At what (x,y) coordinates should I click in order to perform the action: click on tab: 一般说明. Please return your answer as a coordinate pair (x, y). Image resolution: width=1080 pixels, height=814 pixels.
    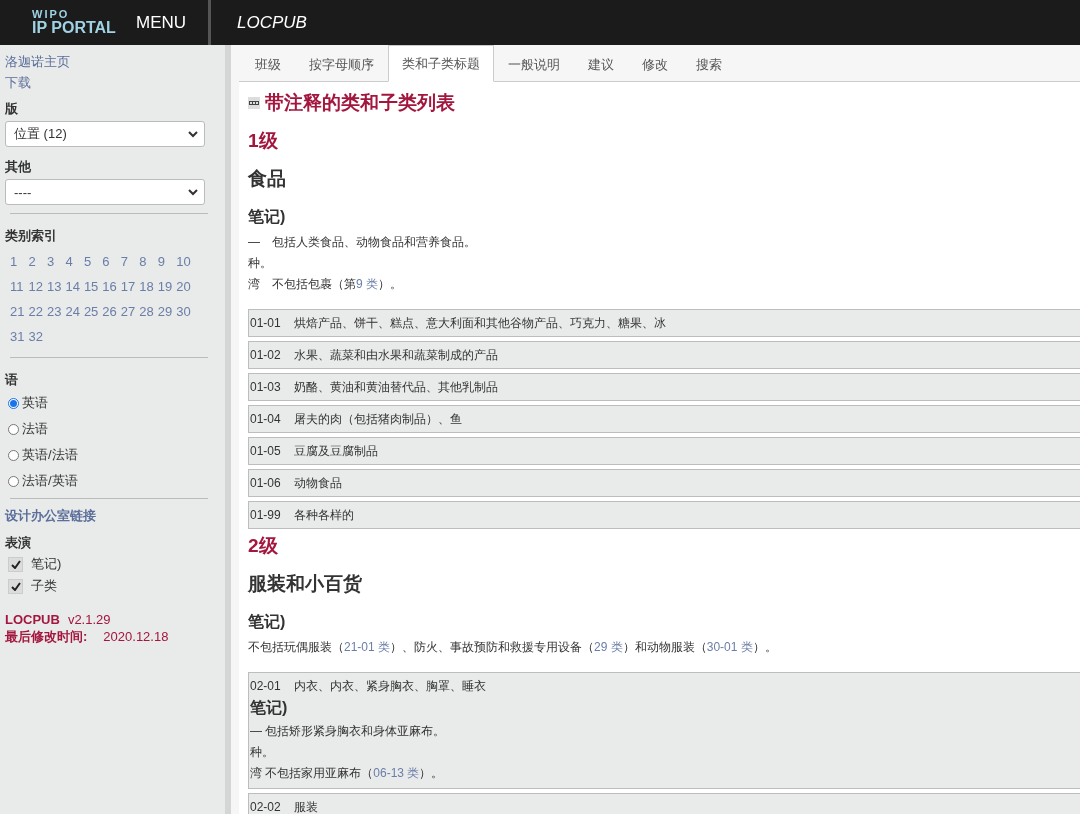
    Looking at the image, I should click on (534, 64).